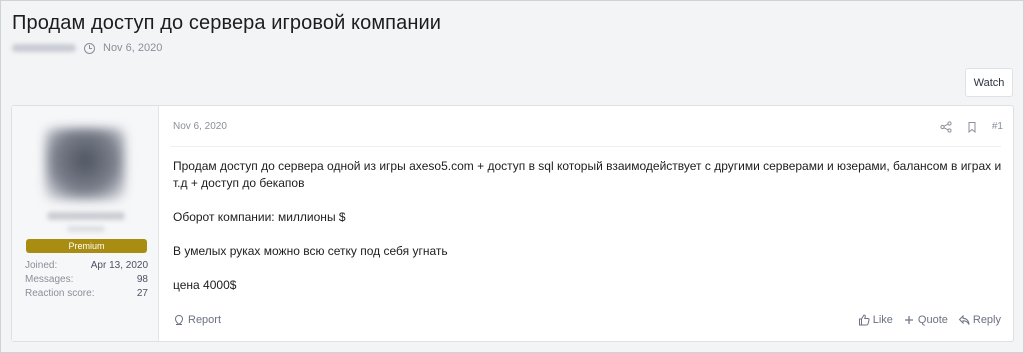  I want to click on stat-joined: Joined: Apr 13, 2020, so click(86, 265).